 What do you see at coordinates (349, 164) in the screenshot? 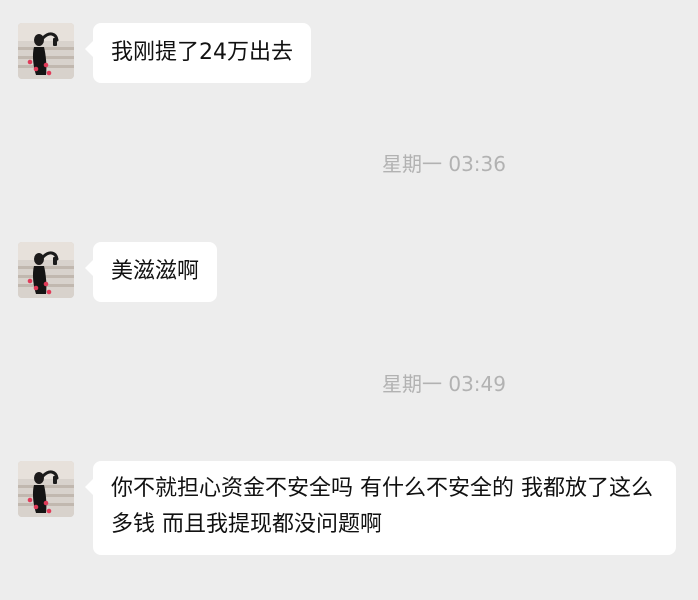
I see `timestamp: 星期一 03:36` at bounding box center [349, 164].